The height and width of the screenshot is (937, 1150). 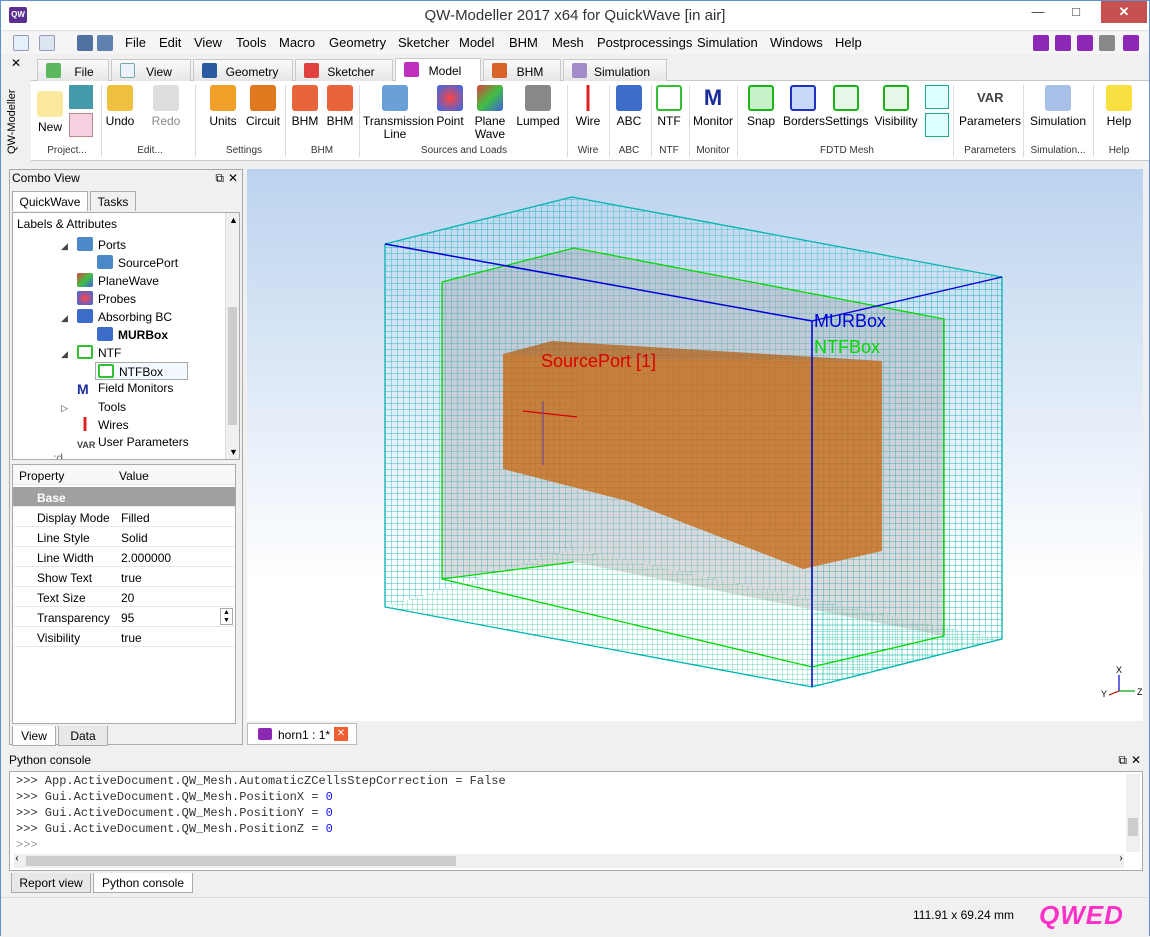 What do you see at coordinates (30, 845) in the screenshot?
I see `console-prompt: >>>` at bounding box center [30, 845].